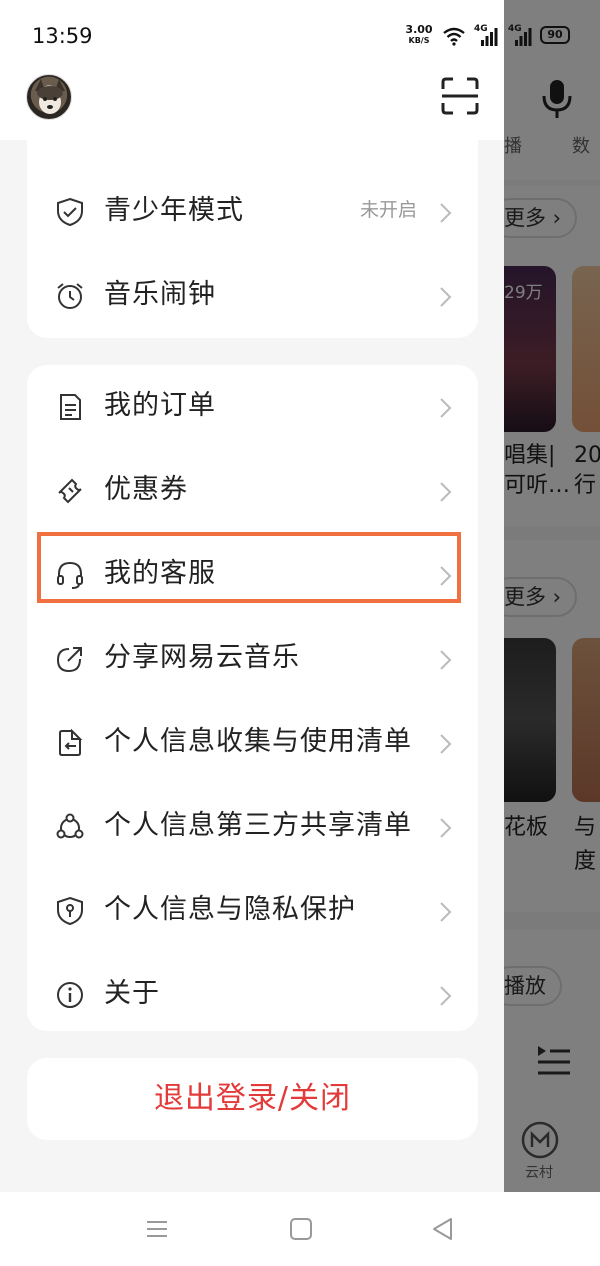 The image size is (600, 1266). Describe the element at coordinates (70, 407) in the screenshot. I see `order-document-icon` at that location.